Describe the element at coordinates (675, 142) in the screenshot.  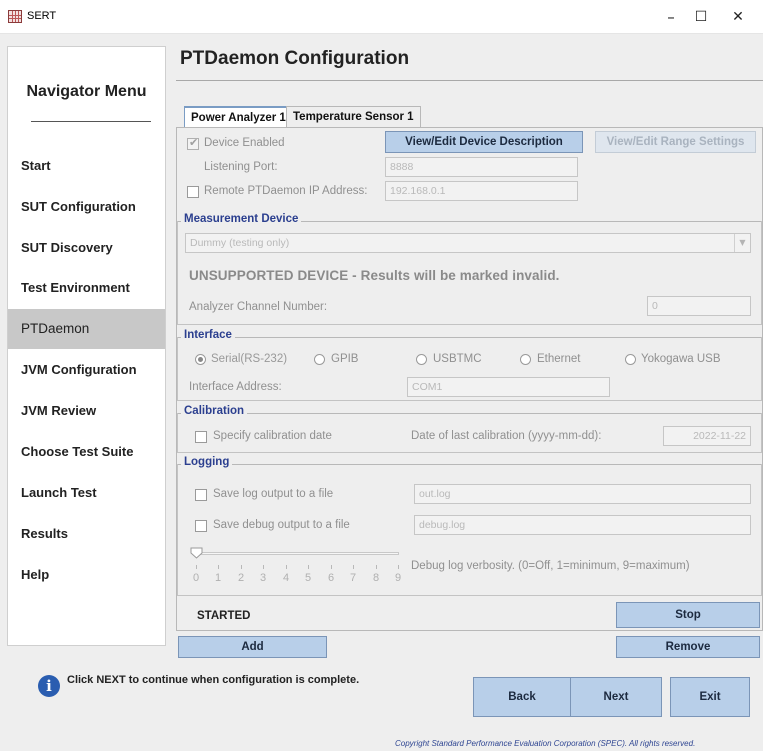
I see `view-edit-range-settings-button: View/Edit Range Settings` at that location.